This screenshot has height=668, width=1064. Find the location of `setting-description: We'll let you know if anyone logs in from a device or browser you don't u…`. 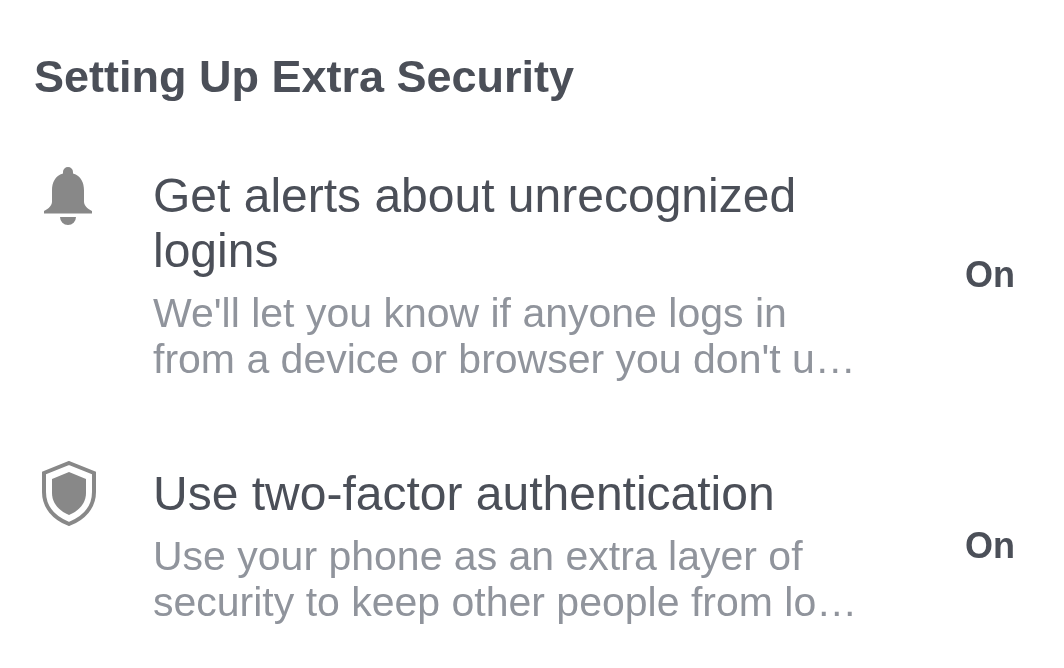

setting-description: We'll let you know if anyone logs in from a device or browser you don't u… is located at coordinates (505, 336).